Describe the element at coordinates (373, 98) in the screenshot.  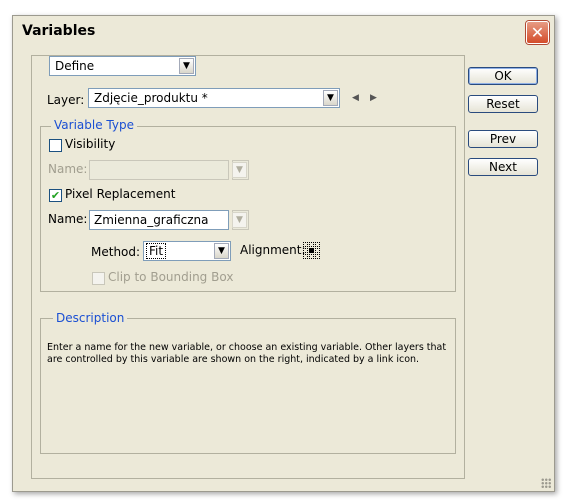
I see `triangle-right-icon: ▶` at that location.